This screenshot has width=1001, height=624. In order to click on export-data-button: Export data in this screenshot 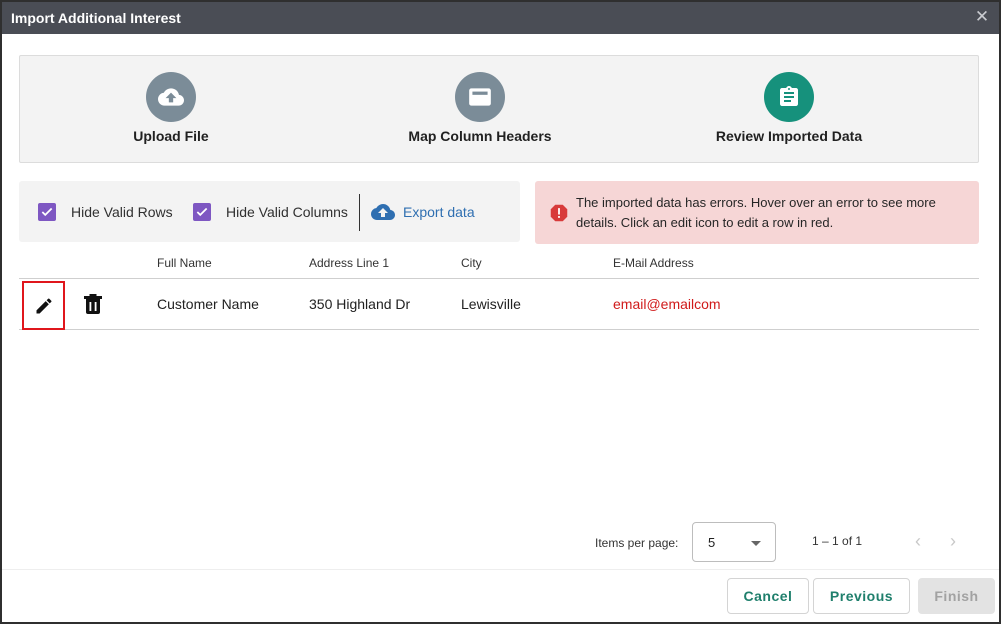, I will do `click(423, 212)`.